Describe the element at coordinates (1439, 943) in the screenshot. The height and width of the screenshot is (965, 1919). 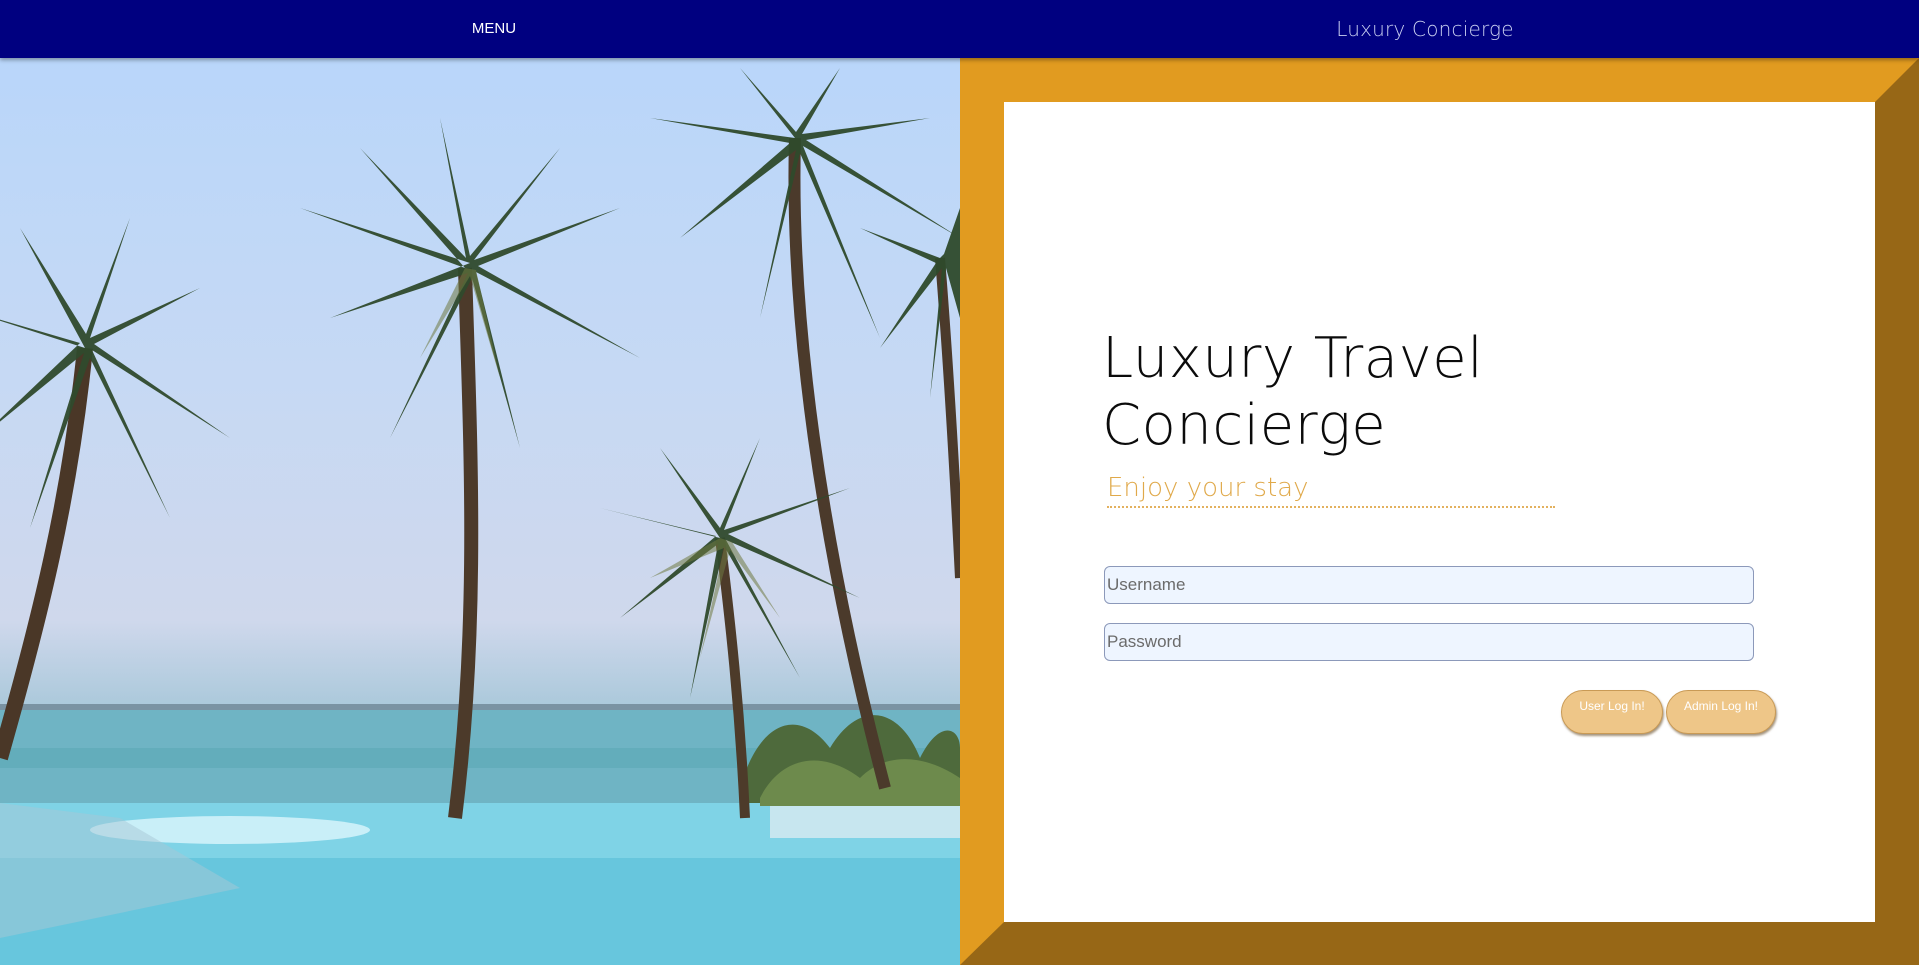
I see `frame-shadow-bottom` at that location.